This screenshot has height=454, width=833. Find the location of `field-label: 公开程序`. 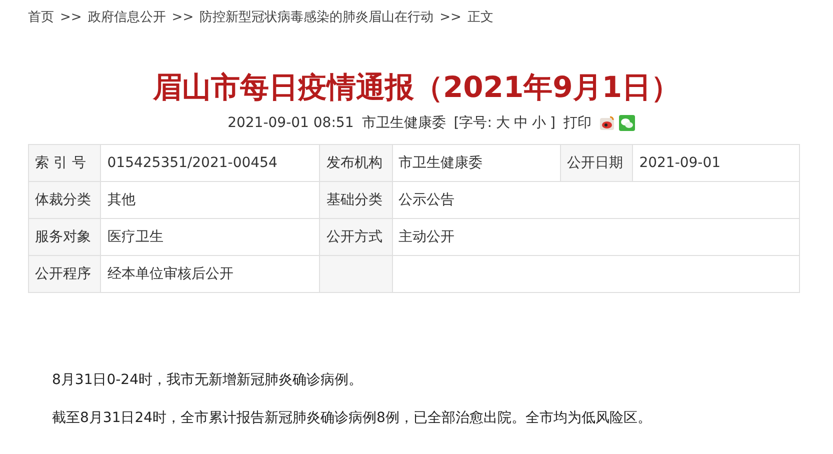

field-label: 公开程序 is located at coordinates (64, 274).